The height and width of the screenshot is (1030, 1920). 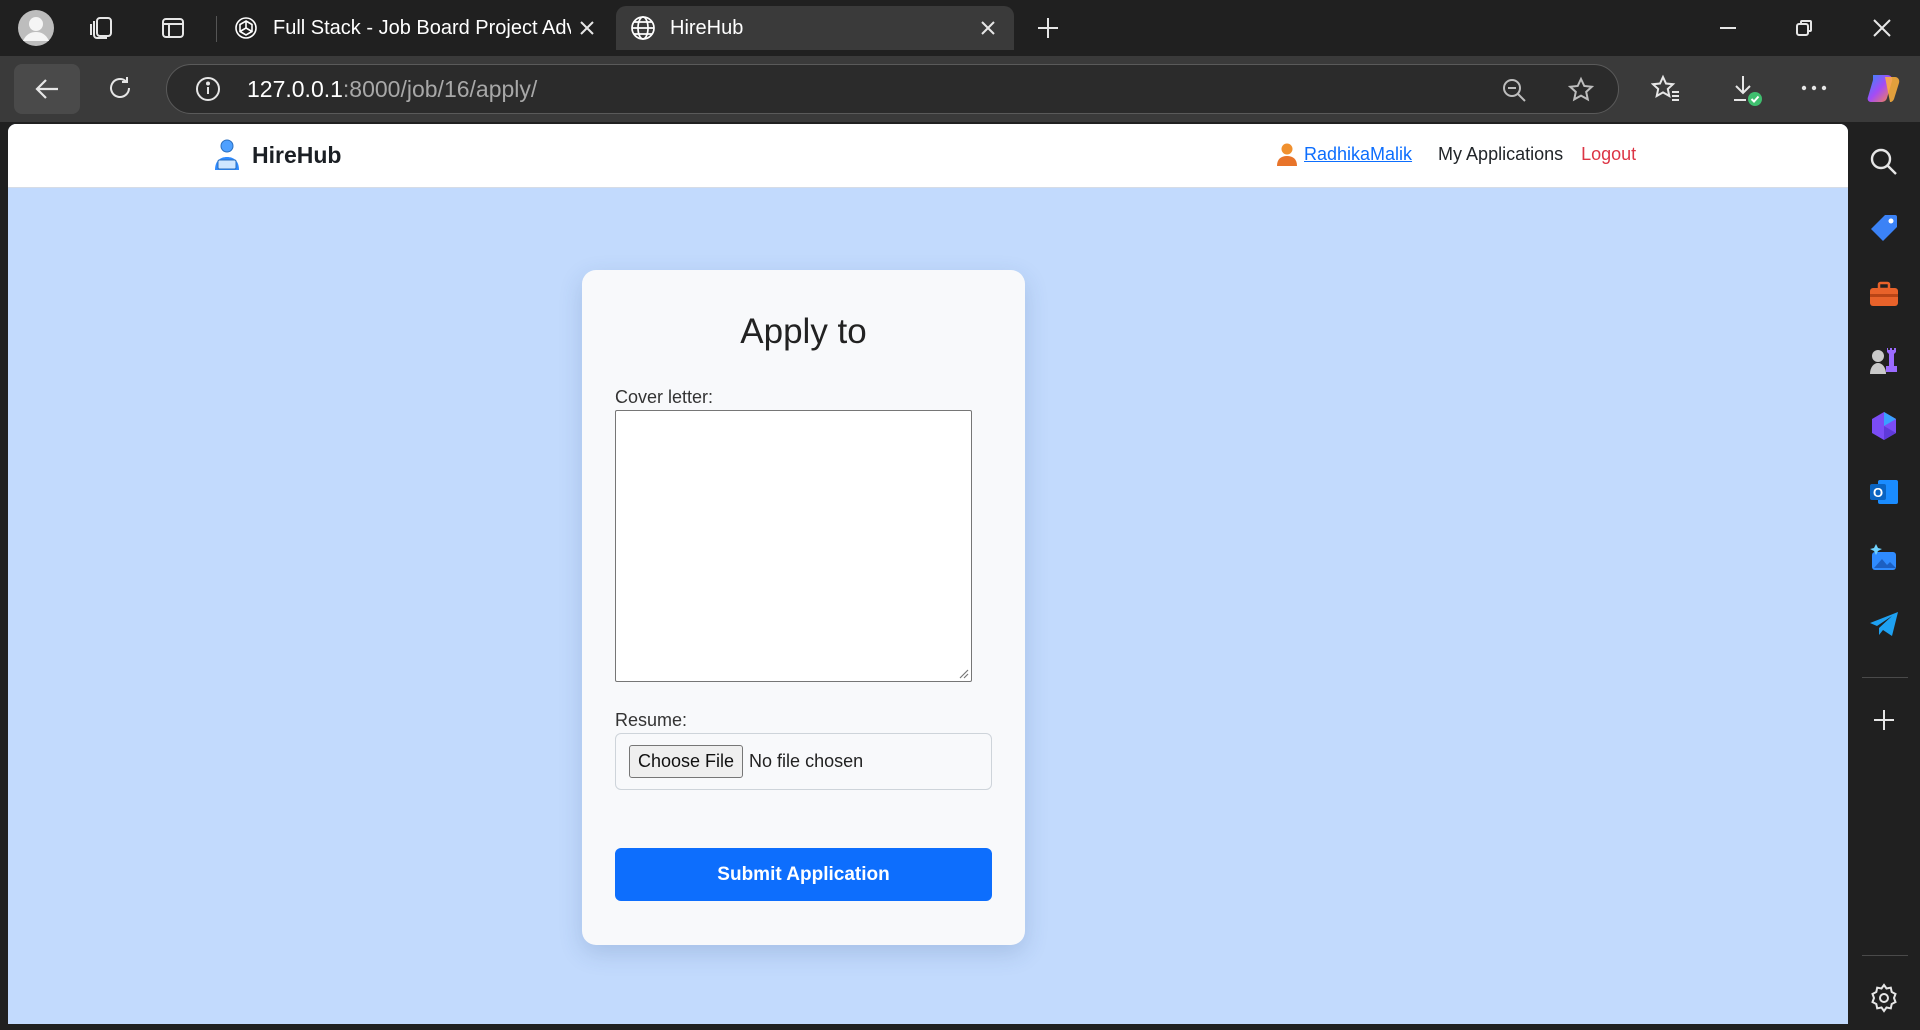 What do you see at coordinates (1287, 154) in the screenshot?
I see `user-icon` at bounding box center [1287, 154].